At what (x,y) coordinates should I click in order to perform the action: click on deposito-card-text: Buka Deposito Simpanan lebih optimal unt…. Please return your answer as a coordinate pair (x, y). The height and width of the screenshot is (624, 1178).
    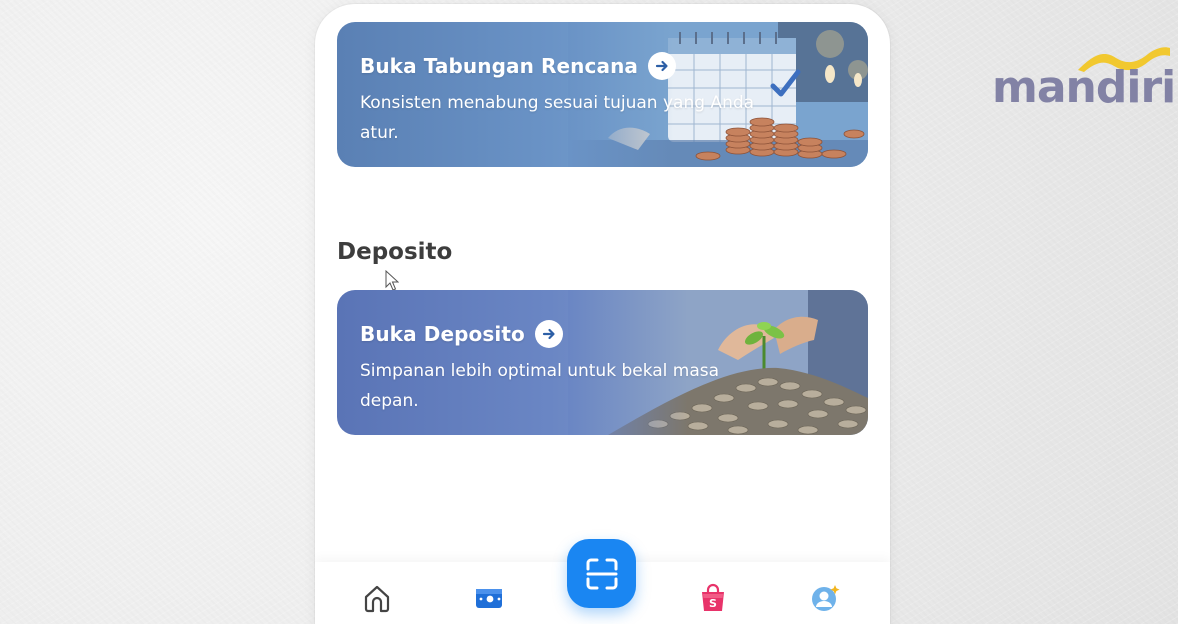
    Looking at the image, I should click on (570, 368).